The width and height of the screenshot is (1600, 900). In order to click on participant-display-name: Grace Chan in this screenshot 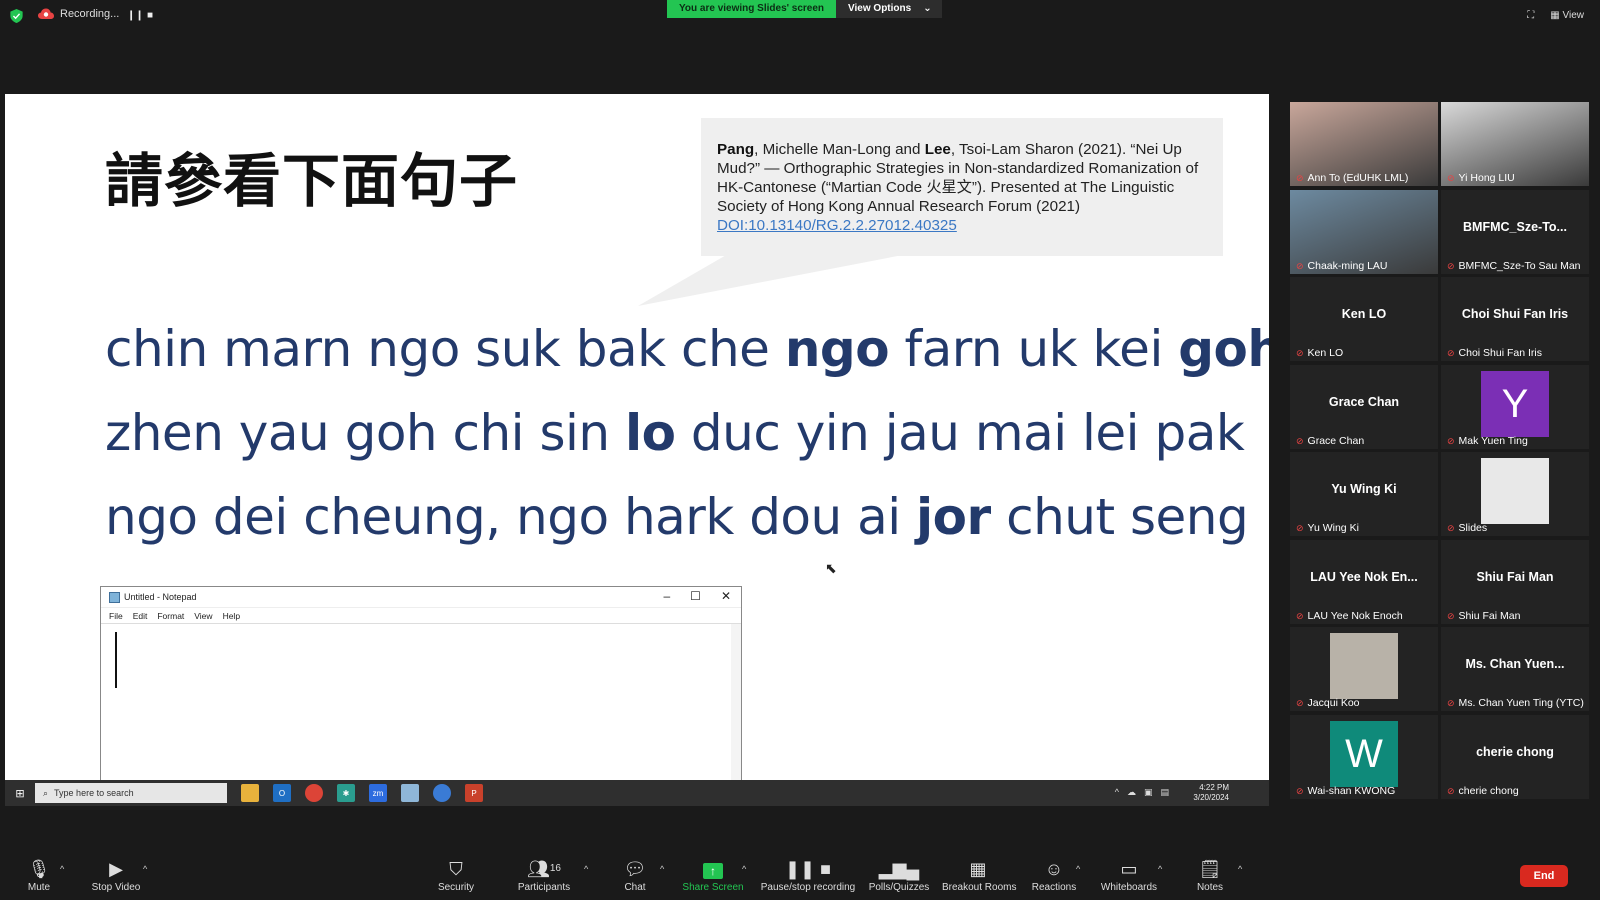, I will do `click(1364, 402)`.